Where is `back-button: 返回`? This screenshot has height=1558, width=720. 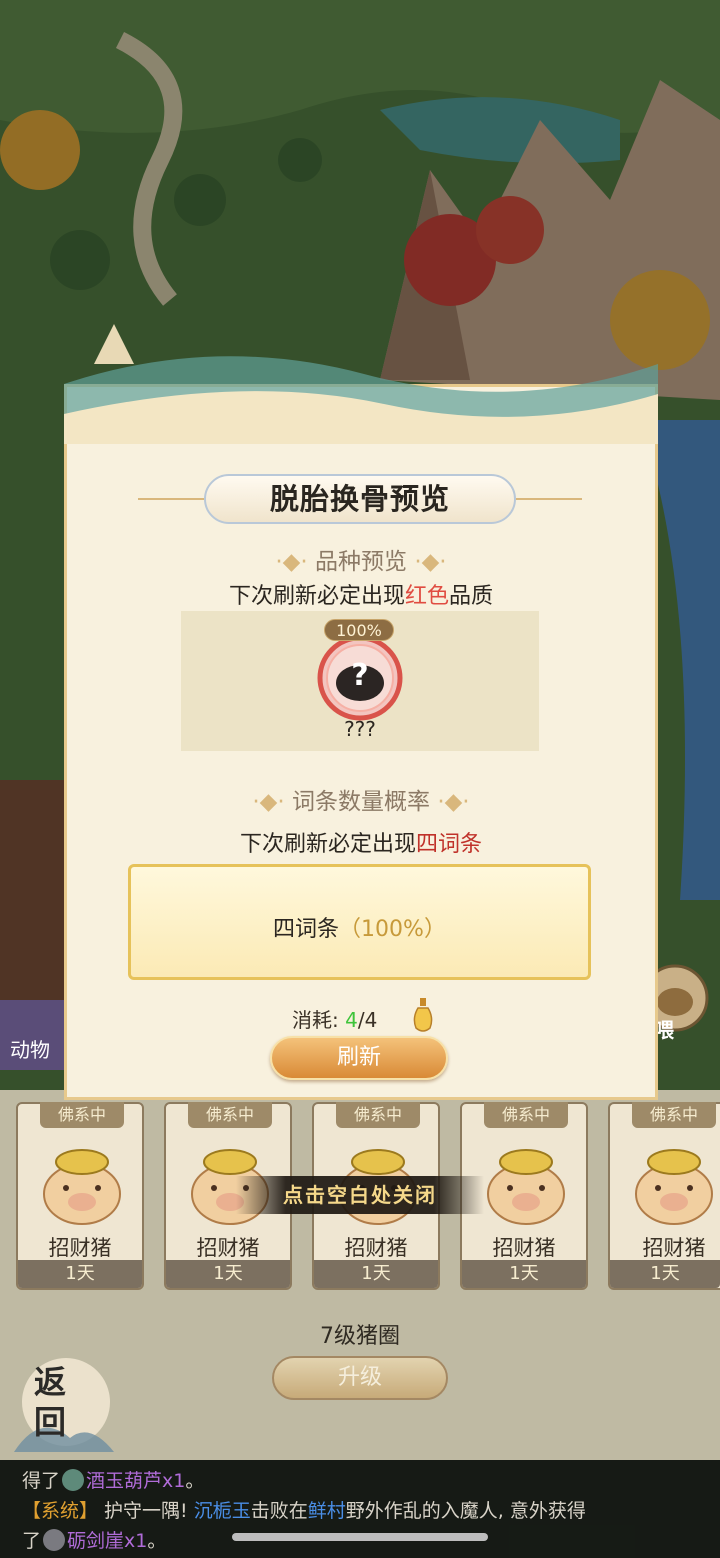
back-button: 返回 is located at coordinates (62, 1404).